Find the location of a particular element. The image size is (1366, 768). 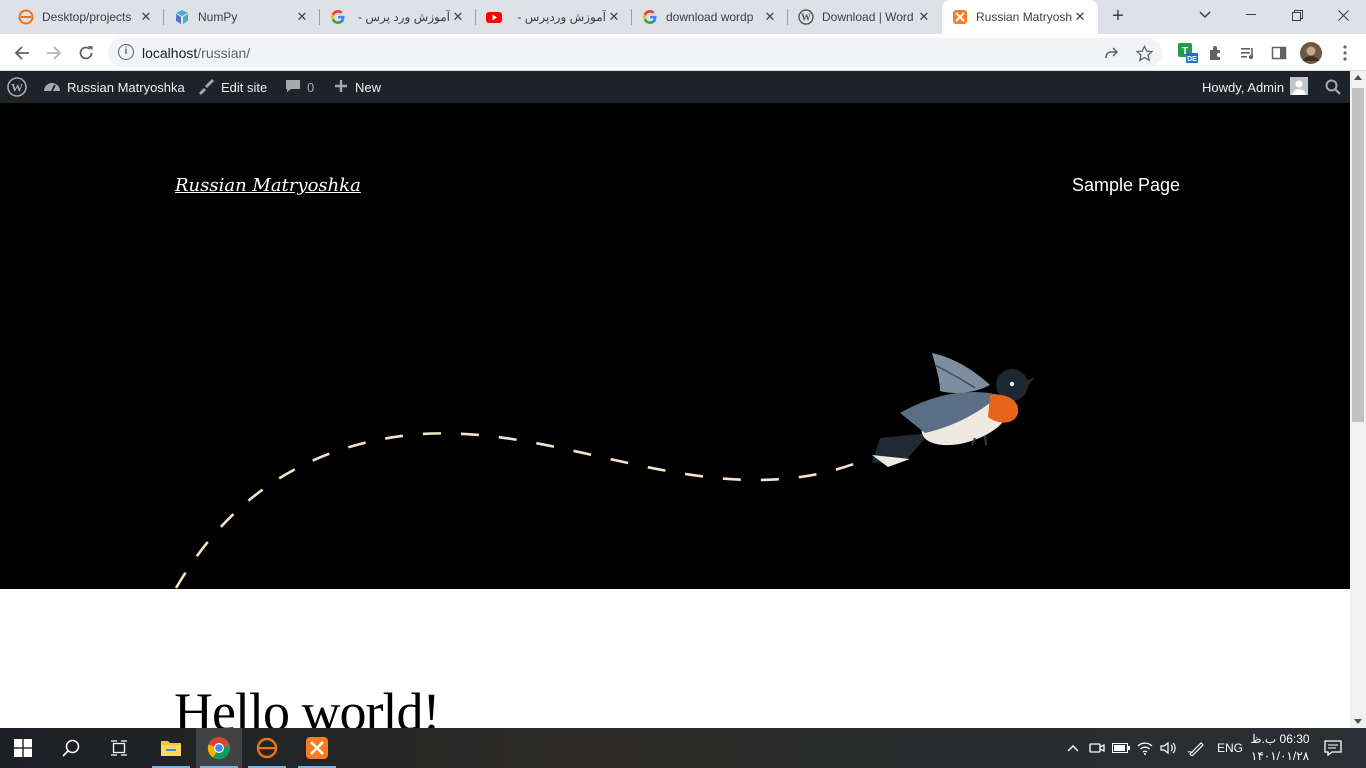

scrollbar-thumb is located at coordinates (1358, 255).